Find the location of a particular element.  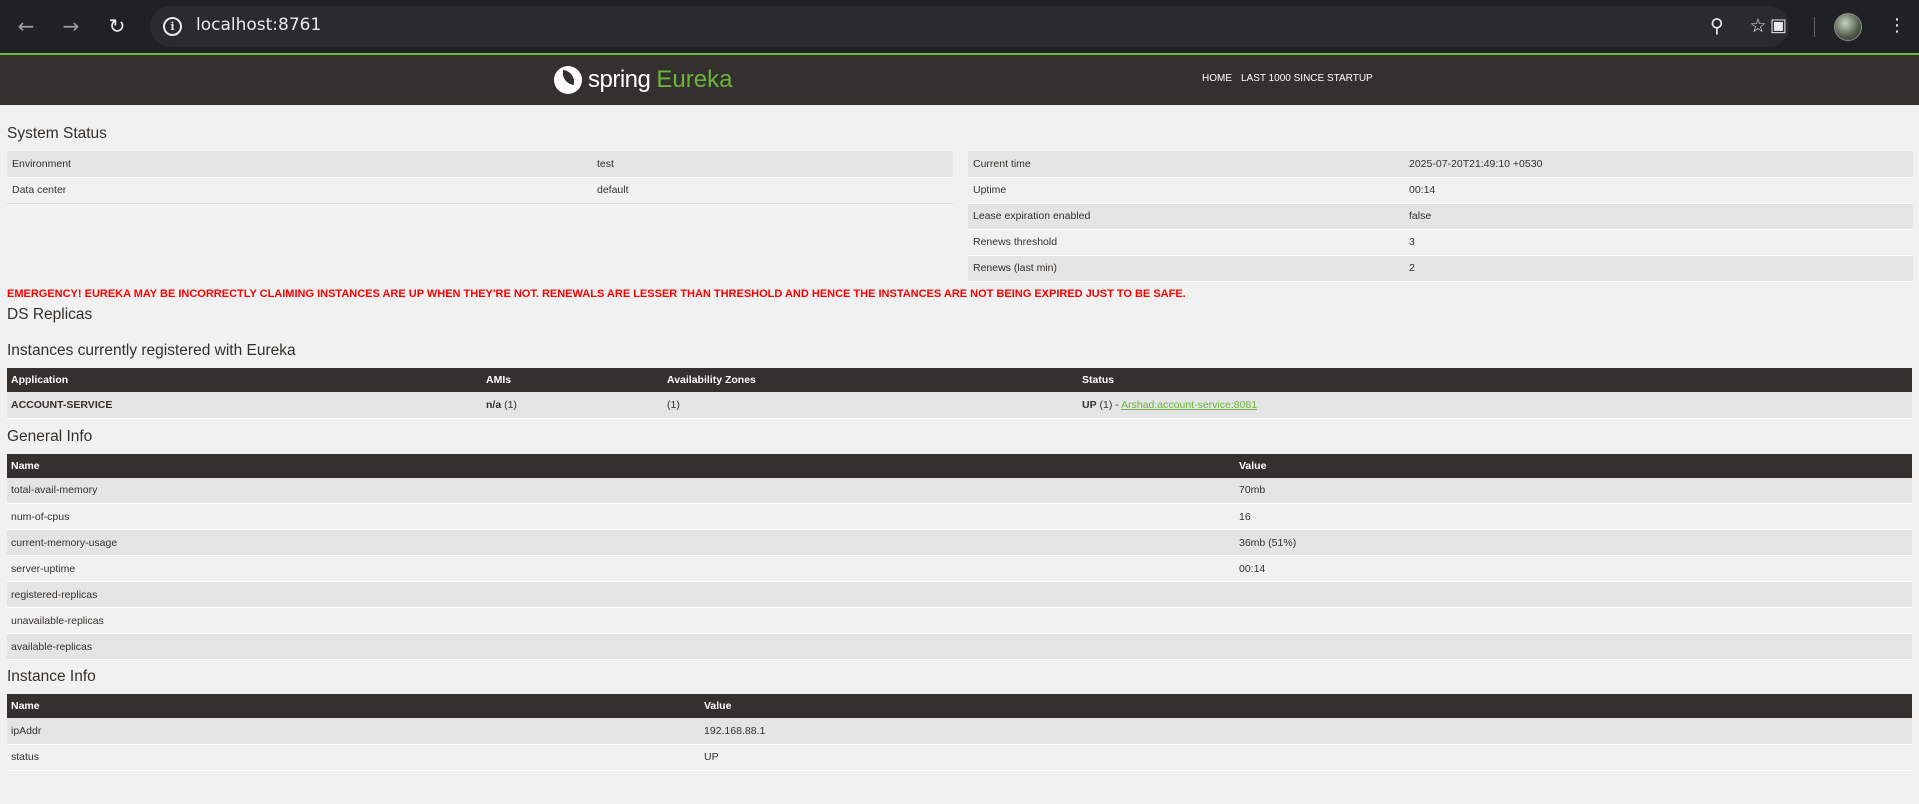

nav-home-link: HOME is located at coordinates (1217, 78).